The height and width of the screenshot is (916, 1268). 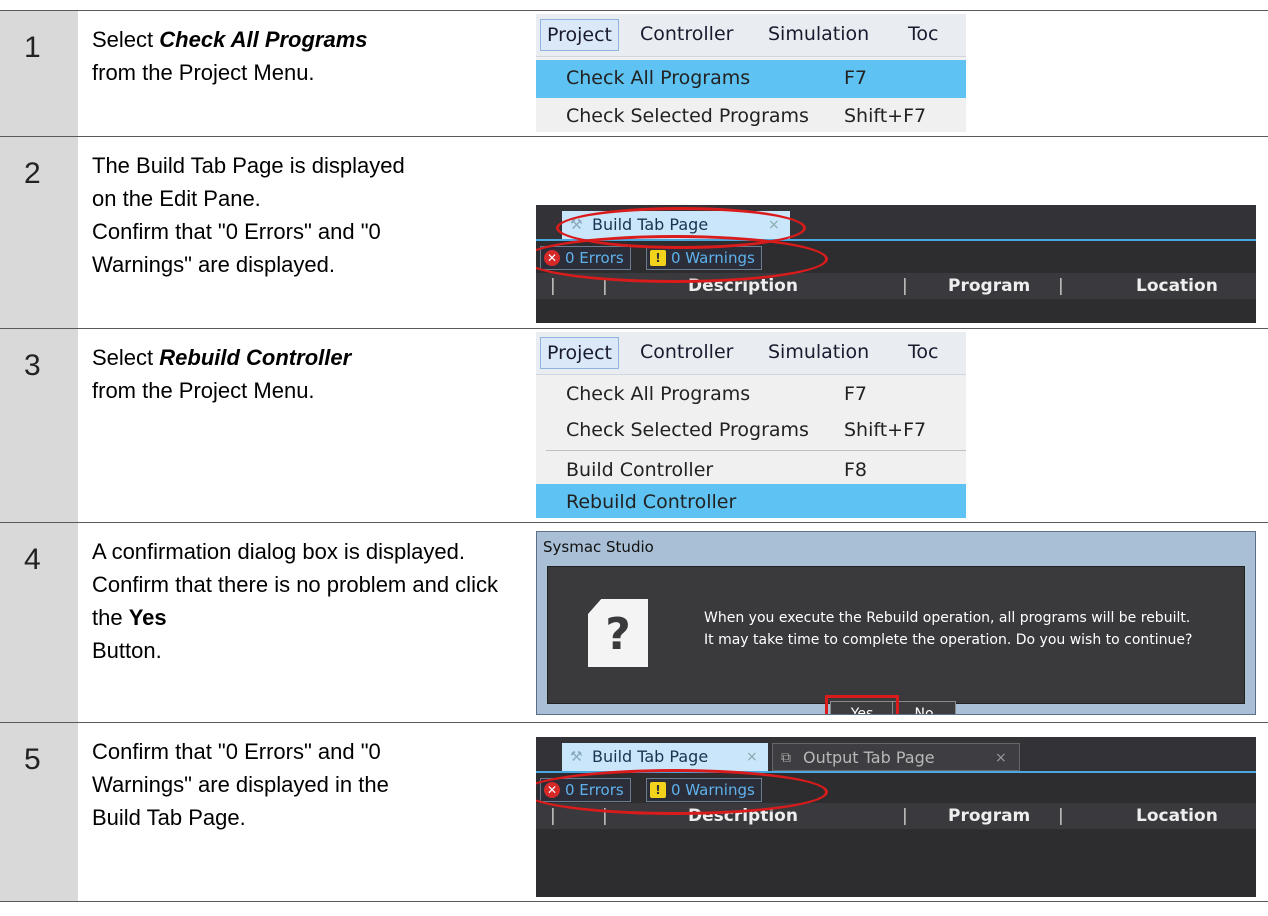 What do you see at coordinates (39, 73) in the screenshot?
I see `step-number-column: 1` at bounding box center [39, 73].